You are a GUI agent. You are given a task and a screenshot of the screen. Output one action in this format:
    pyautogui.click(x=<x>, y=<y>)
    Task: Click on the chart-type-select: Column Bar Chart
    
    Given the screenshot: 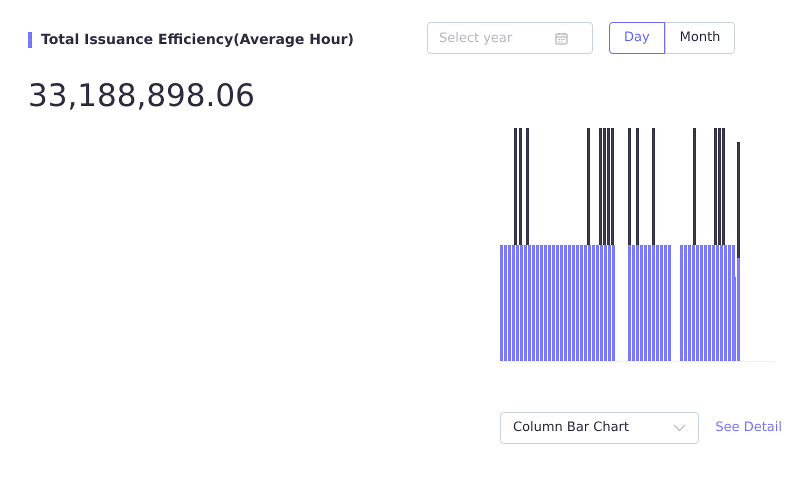 What is the action you would take?
    pyautogui.click(x=600, y=428)
    